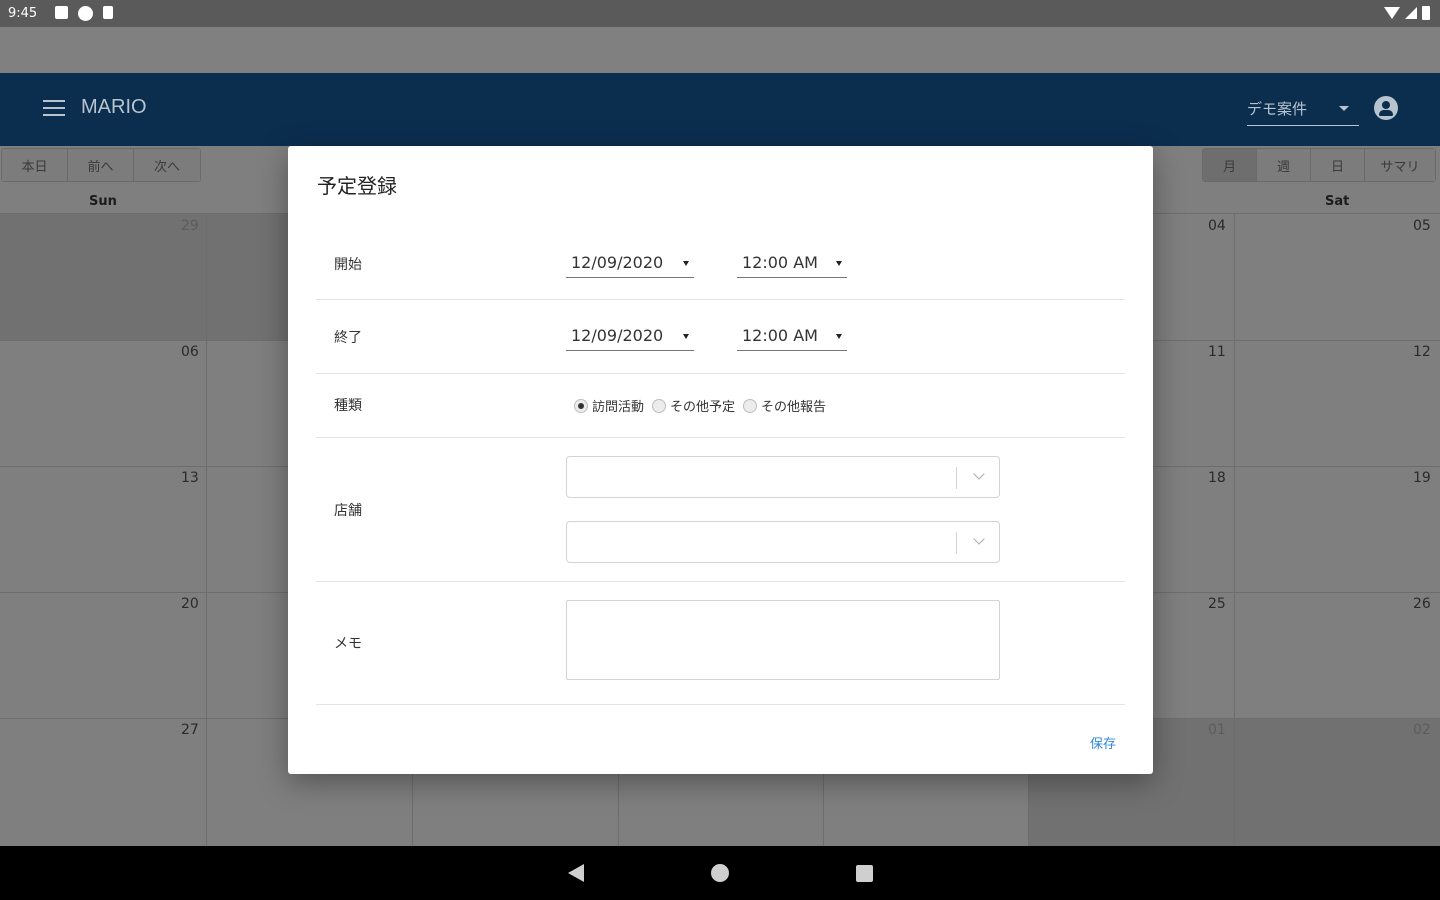 The image size is (1440, 900). What do you see at coordinates (190, 352) in the screenshot?
I see `day-number: 06` at bounding box center [190, 352].